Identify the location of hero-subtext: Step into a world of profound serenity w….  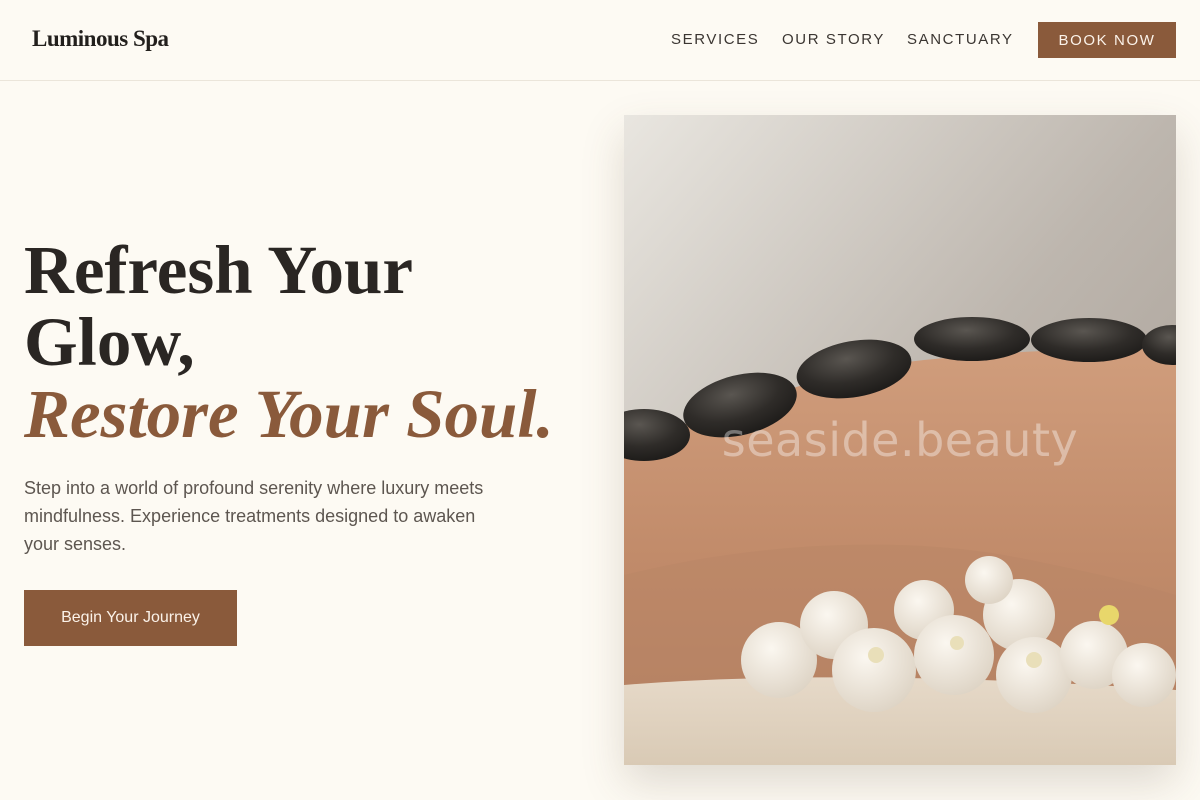
(254, 516).